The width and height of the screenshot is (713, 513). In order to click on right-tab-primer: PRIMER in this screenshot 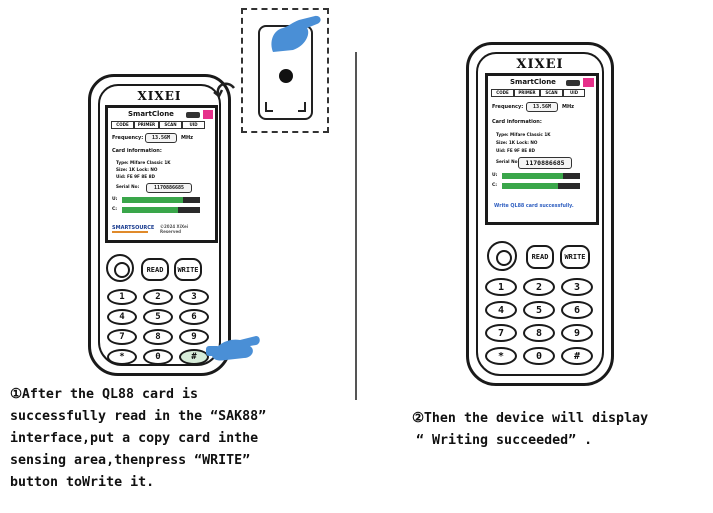, I will do `click(527, 93)`.